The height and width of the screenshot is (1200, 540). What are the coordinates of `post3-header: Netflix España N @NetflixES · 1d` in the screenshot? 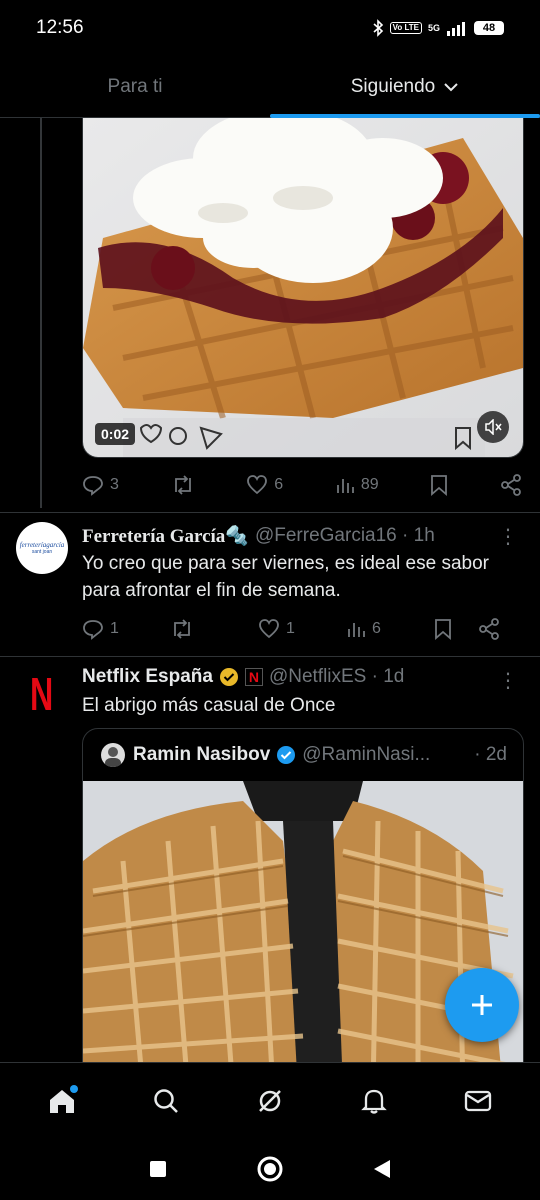 It's located at (303, 677).